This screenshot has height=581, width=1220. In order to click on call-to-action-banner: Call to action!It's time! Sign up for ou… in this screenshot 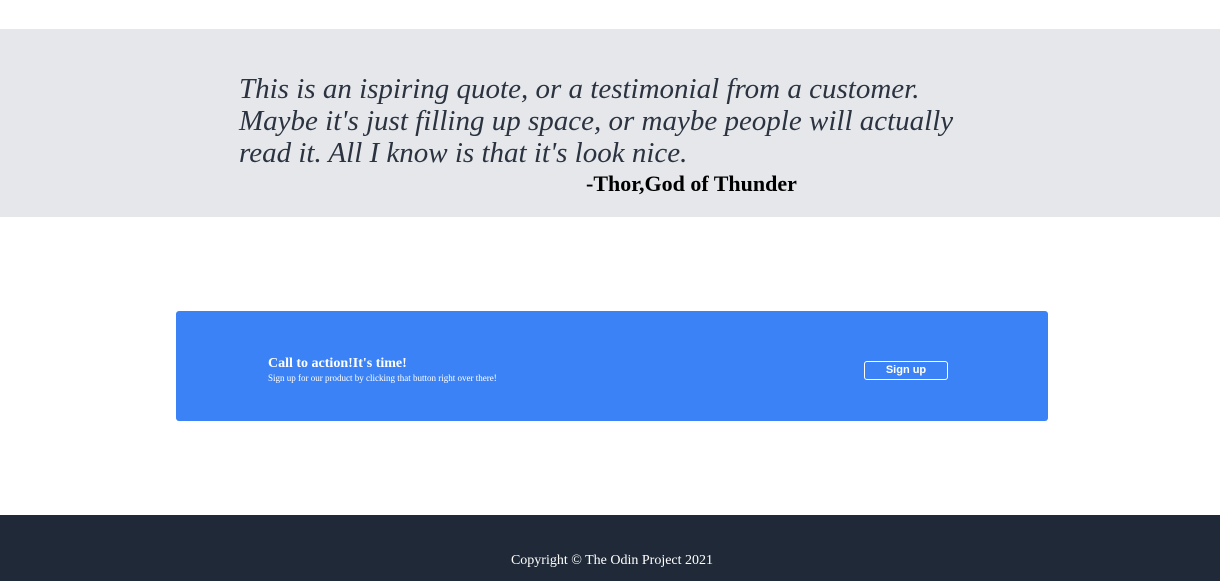, I will do `click(612, 366)`.